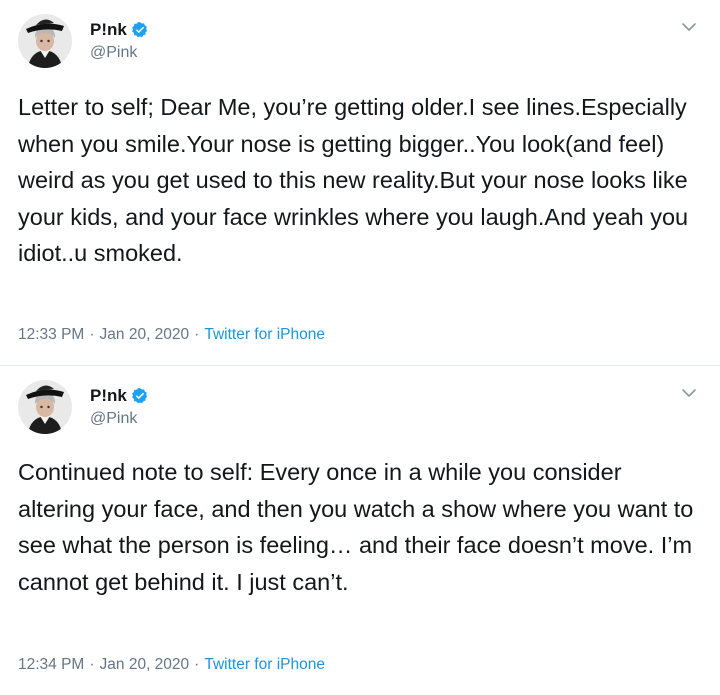  Describe the element at coordinates (51, 335) in the screenshot. I see `tweet-time: 12:33 PM` at that location.